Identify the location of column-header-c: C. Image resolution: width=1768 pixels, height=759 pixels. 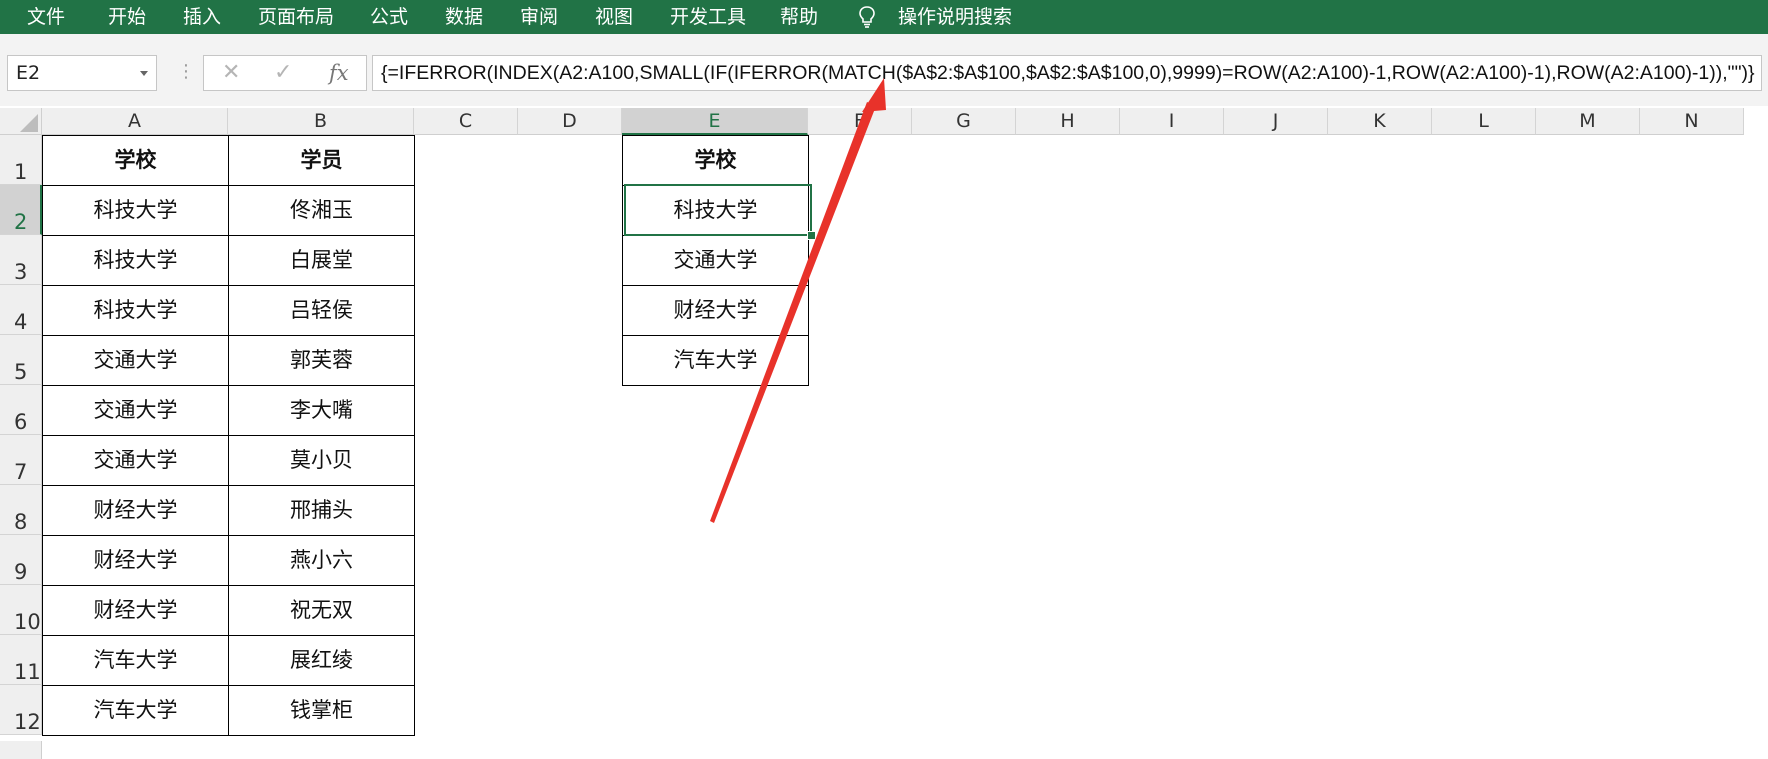
(466, 121).